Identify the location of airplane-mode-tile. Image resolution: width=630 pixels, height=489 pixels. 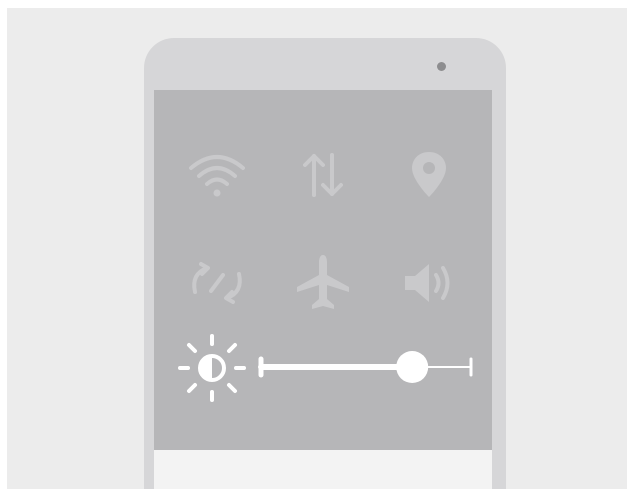
(323, 283).